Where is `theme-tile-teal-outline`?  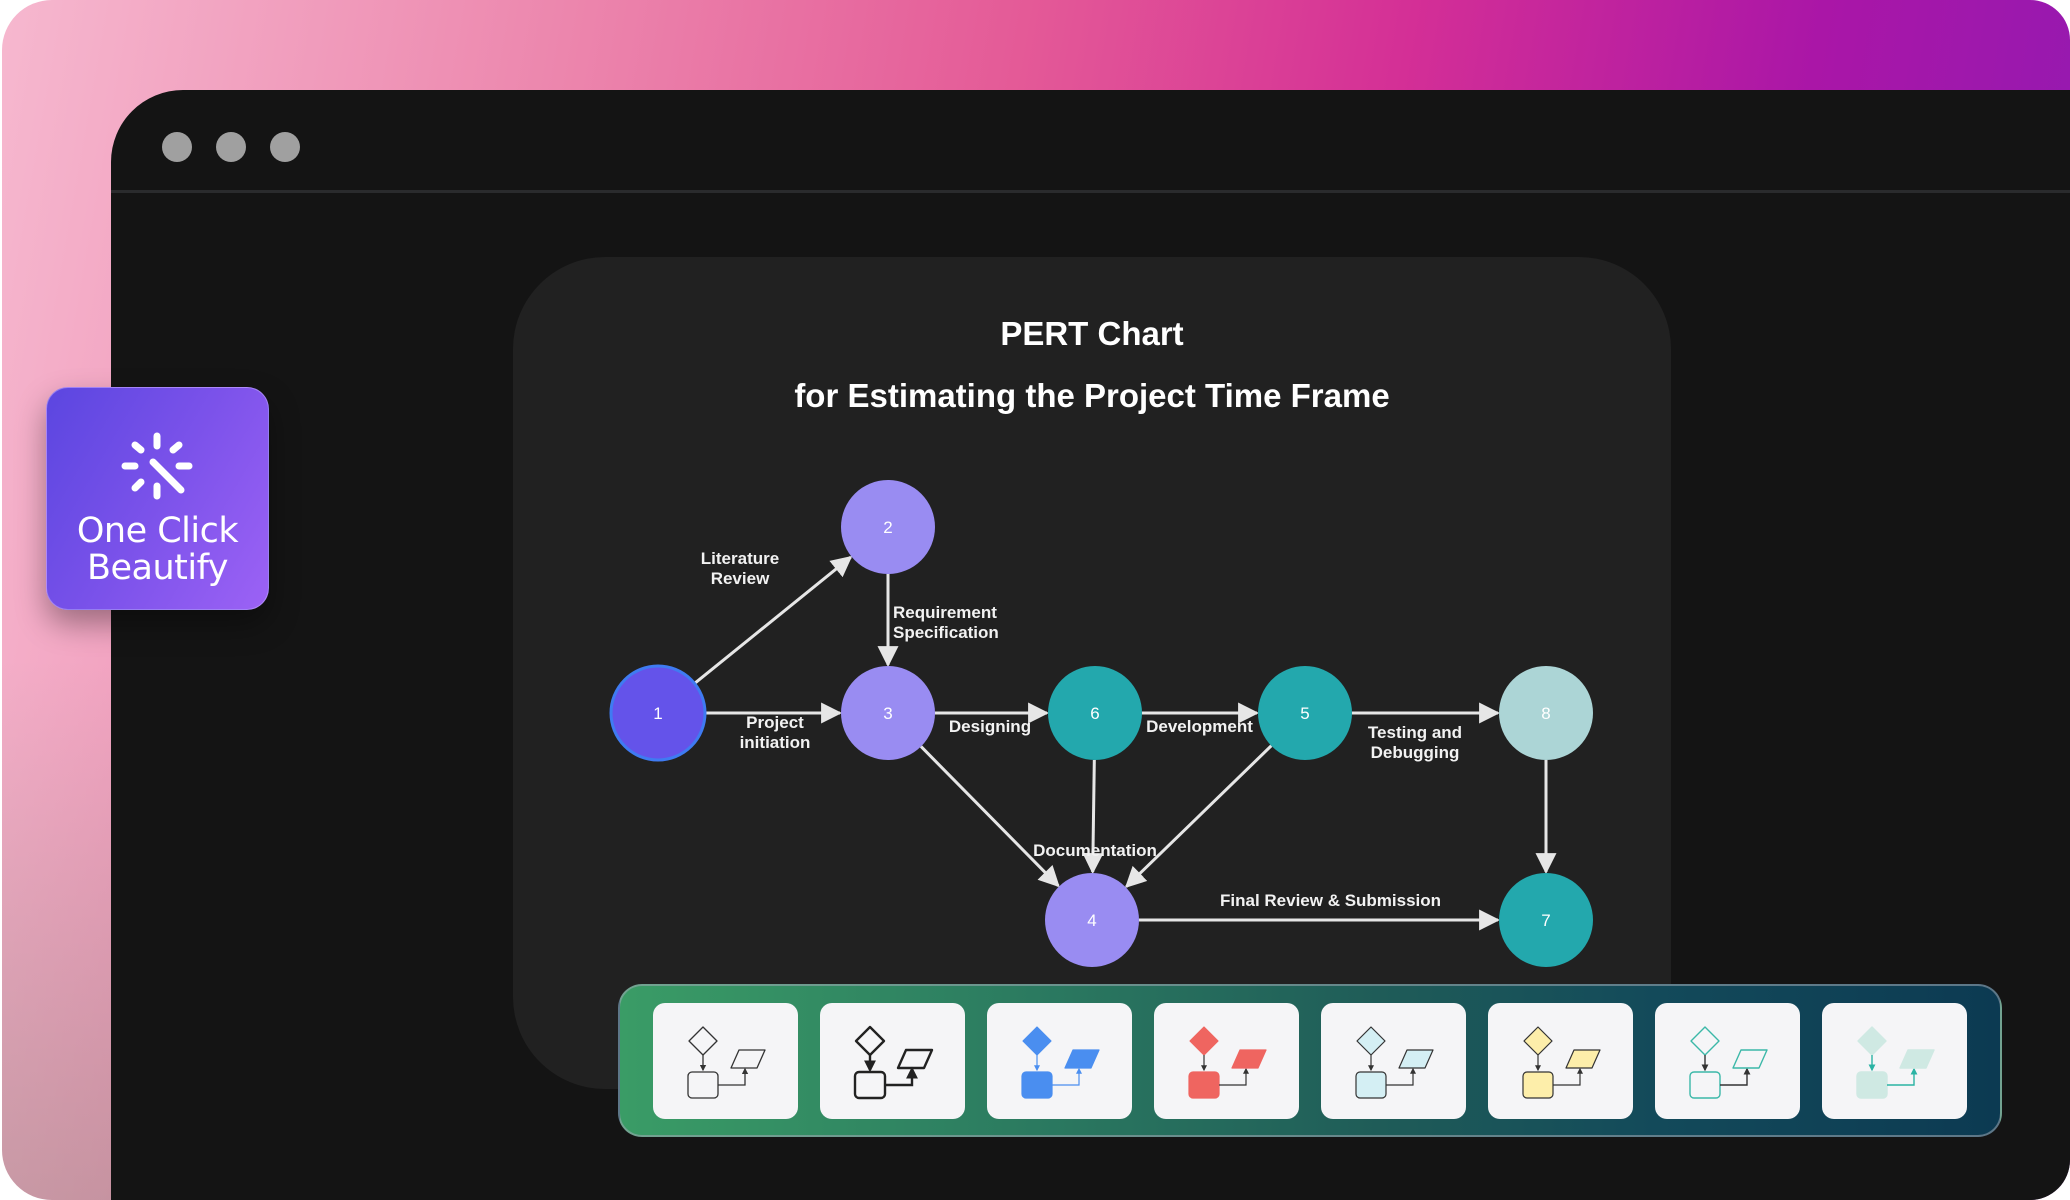
theme-tile-teal-outline is located at coordinates (1727, 1061).